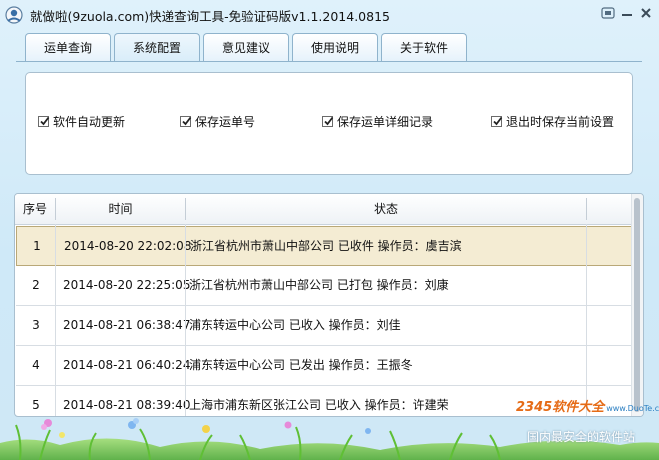 The height and width of the screenshot is (460, 659). Describe the element at coordinates (632, 408) in the screenshot. I see `logo-2345-sub: www.DuoTe.com` at that location.